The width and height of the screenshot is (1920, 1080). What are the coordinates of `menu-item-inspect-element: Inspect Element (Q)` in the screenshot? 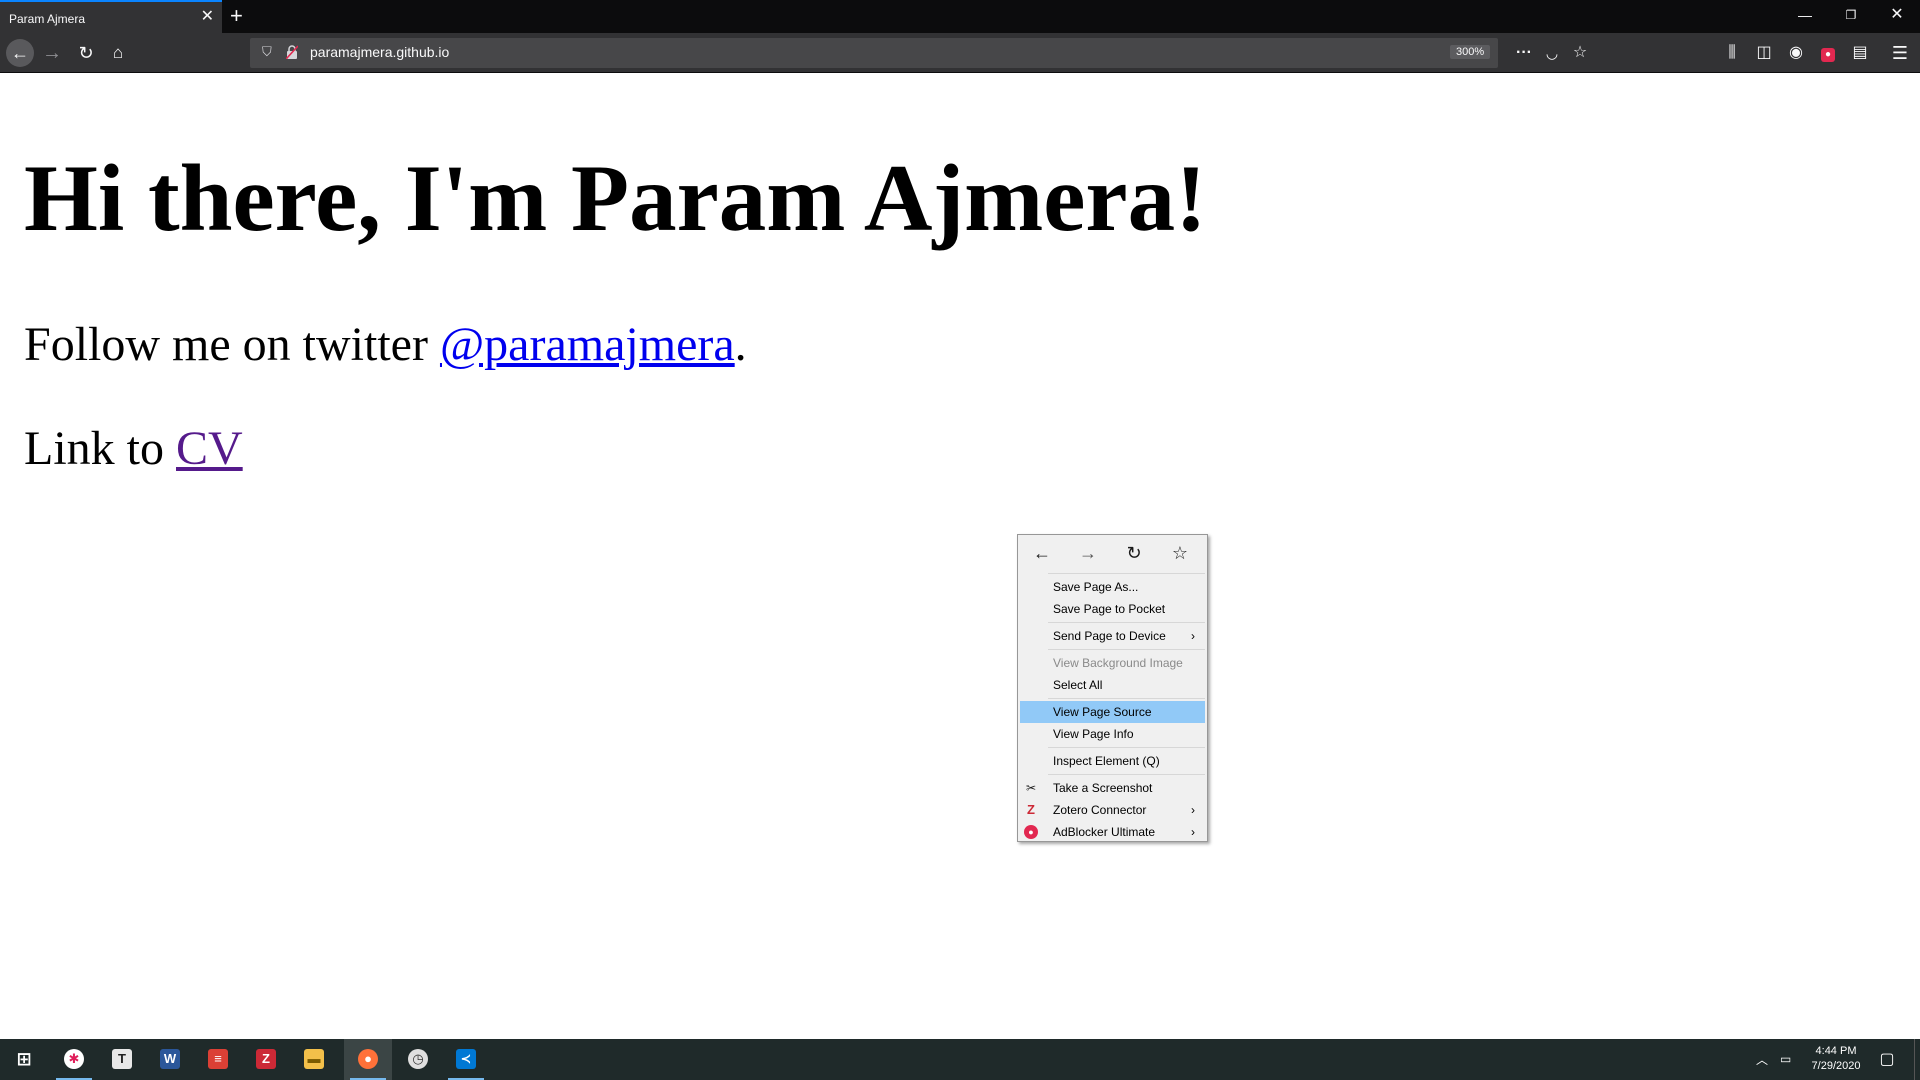 It's located at (1112, 761).